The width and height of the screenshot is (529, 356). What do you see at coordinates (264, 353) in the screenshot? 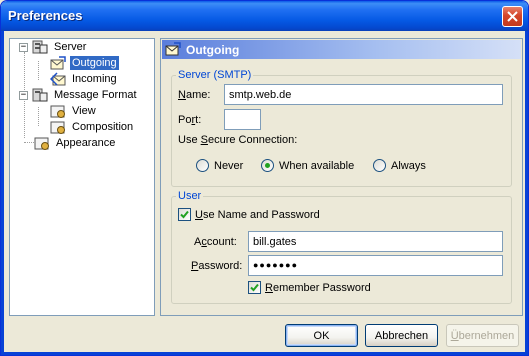
I see `window-frame-bottom` at bounding box center [264, 353].